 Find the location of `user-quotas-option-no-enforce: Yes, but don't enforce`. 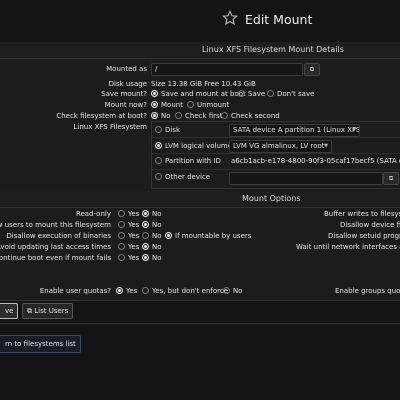

user-quotas-option-no-enforce: Yes, but don't enforce is located at coordinates (185, 290).